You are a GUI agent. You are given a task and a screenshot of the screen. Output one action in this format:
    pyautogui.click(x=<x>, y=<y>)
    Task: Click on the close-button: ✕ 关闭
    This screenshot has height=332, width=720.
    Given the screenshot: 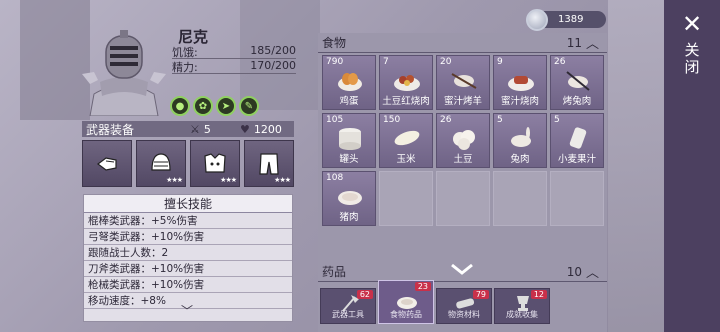 What is the action you would take?
    pyautogui.click(x=692, y=166)
    